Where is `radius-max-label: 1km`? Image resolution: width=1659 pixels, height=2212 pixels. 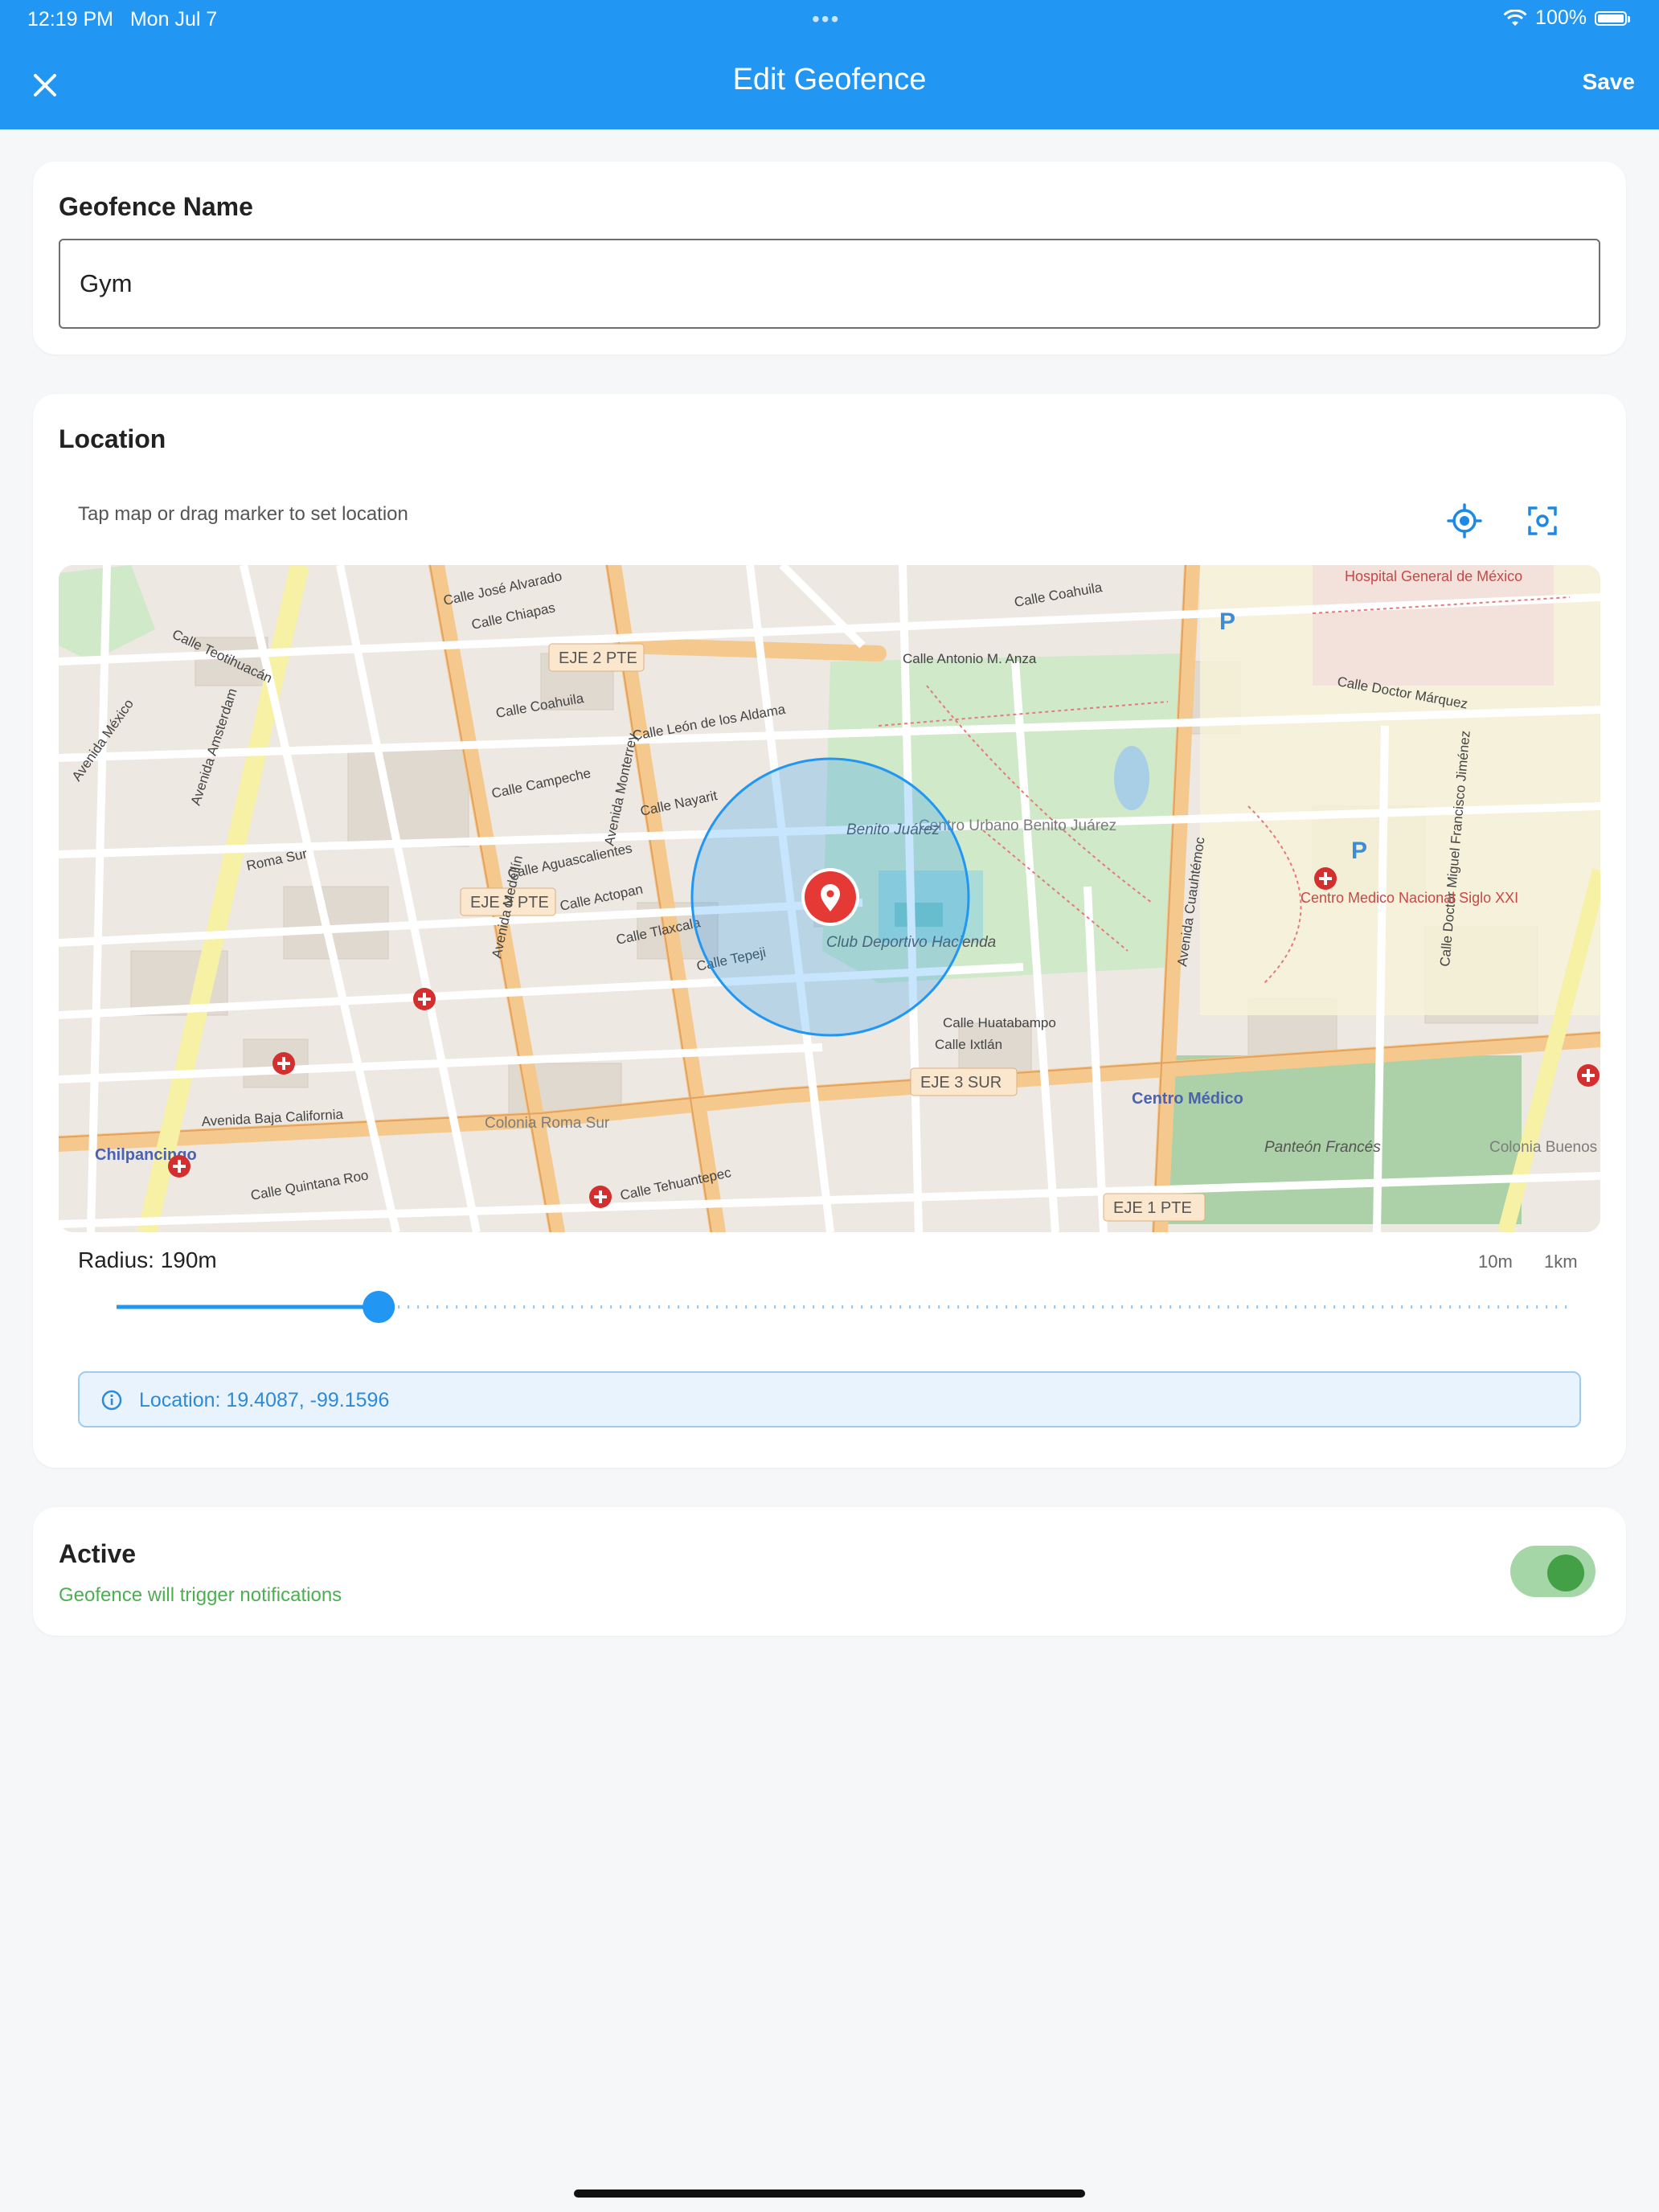
radius-max-label: 1km is located at coordinates (1561, 1261).